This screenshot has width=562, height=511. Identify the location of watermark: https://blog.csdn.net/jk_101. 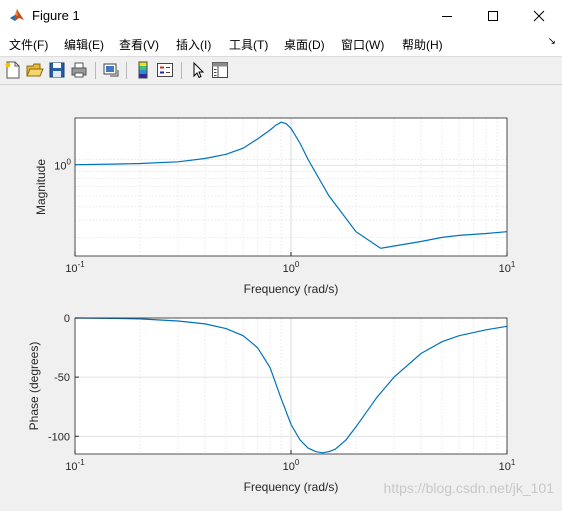
(468, 488).